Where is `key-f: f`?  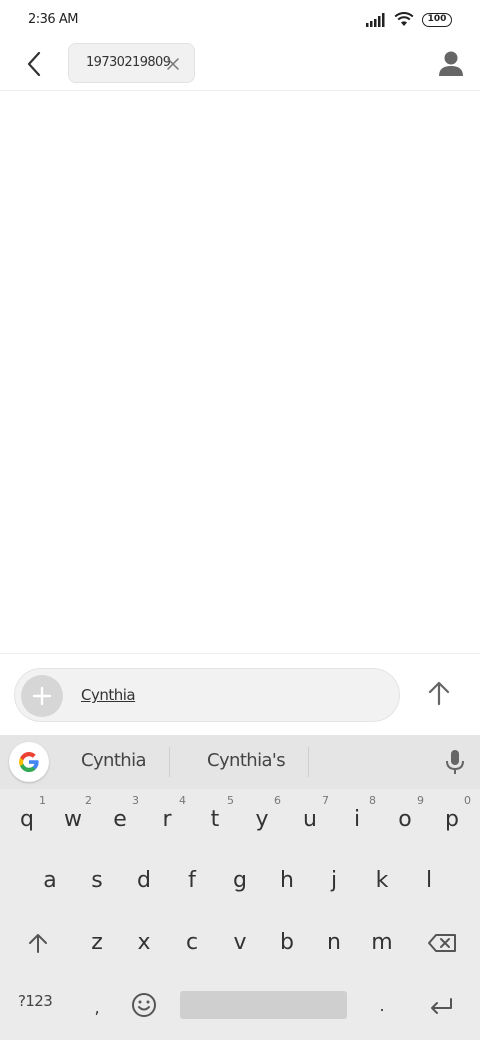 key-f: f is located at coordinates (192, 880).